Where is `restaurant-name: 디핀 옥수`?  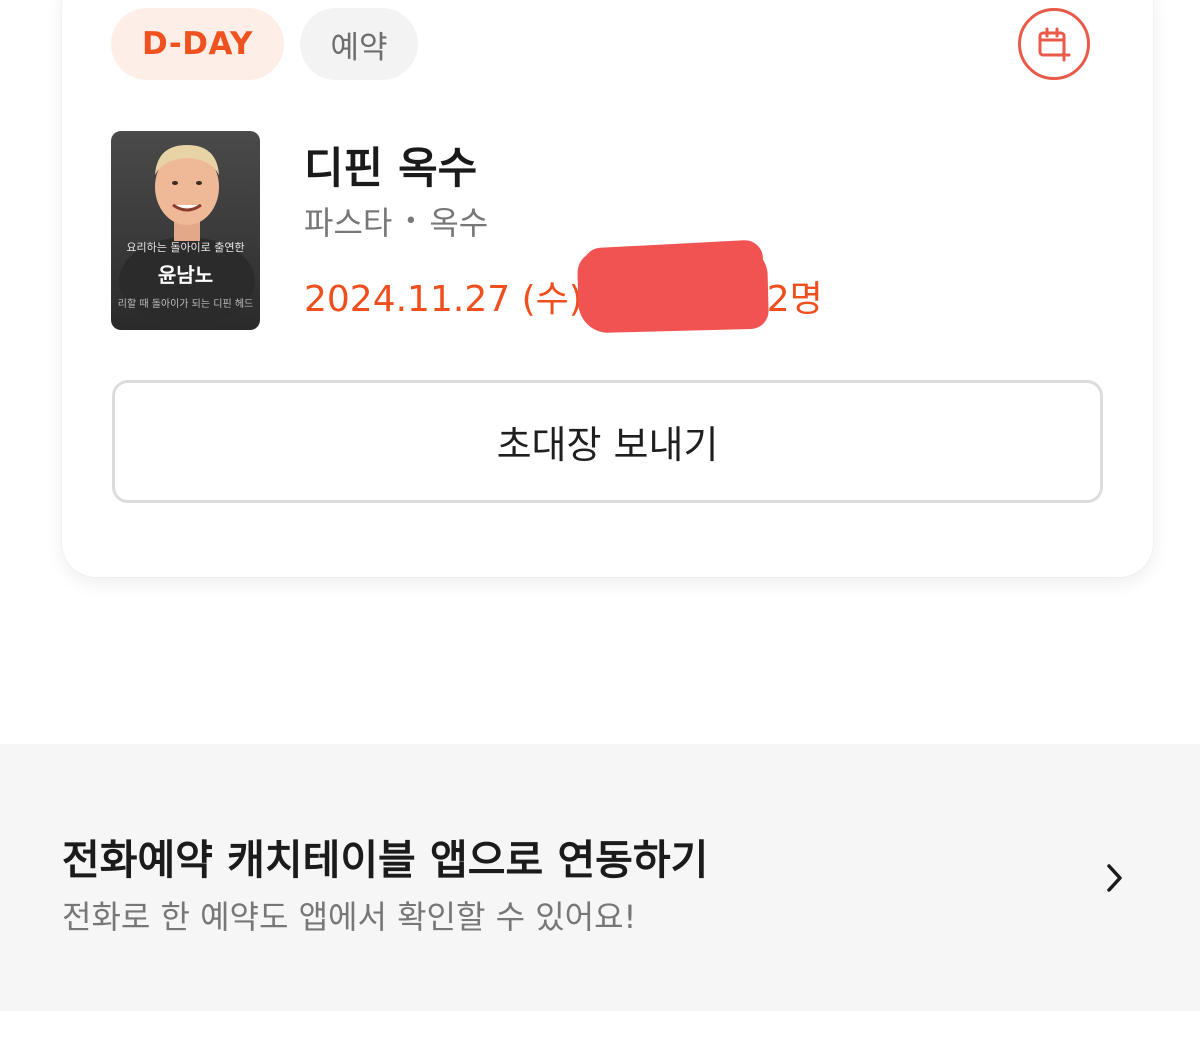
restaurant-name: 디핀 옥수 is located at coordinates (390, 165).